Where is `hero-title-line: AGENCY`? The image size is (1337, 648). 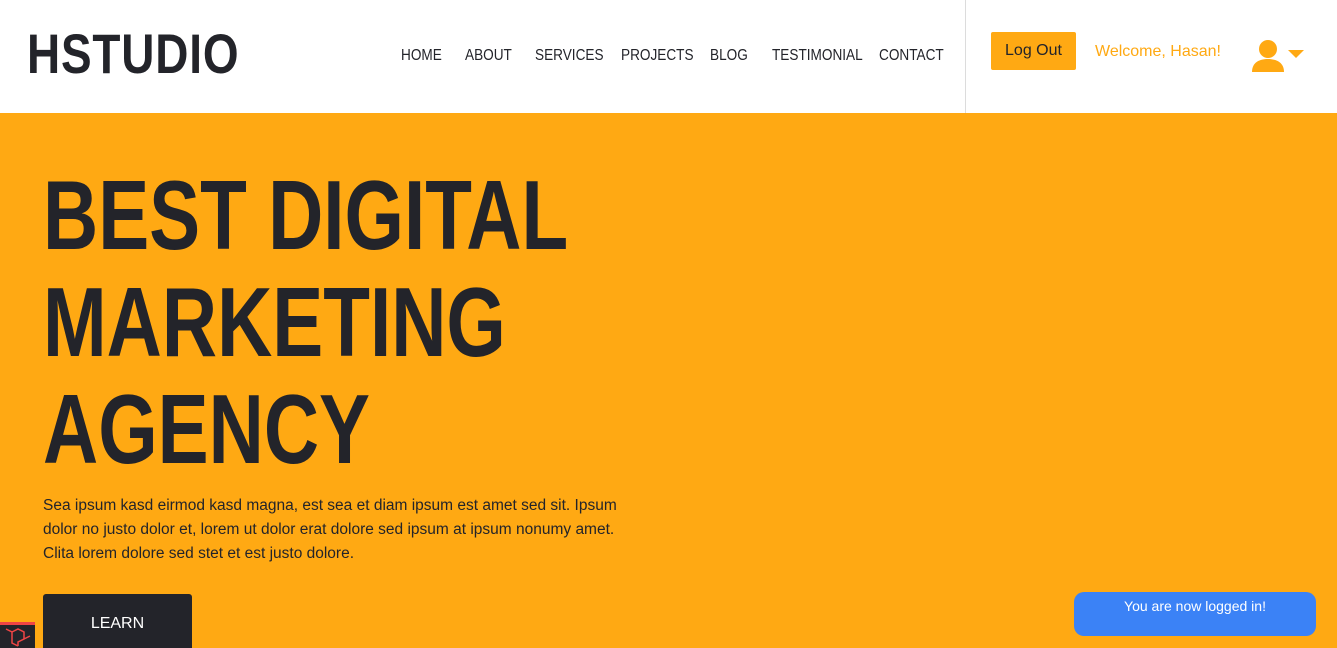 hero-title-line: AGENCY is located at coordinates (207, 429).